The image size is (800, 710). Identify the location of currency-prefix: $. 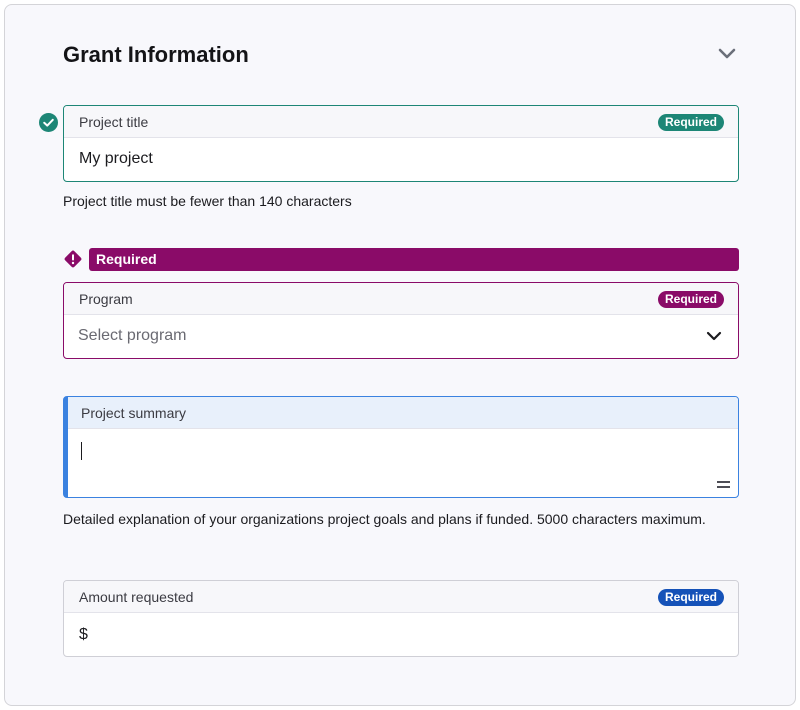
(83, 634).